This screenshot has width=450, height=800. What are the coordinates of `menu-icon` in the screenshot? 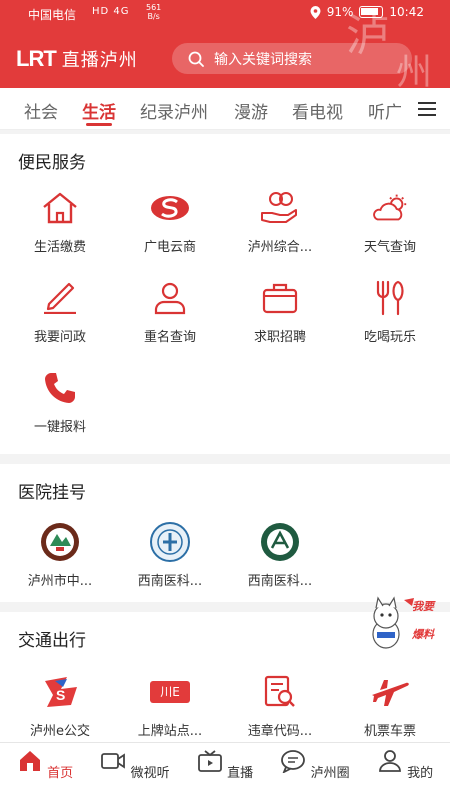 It's located at (427, 109).